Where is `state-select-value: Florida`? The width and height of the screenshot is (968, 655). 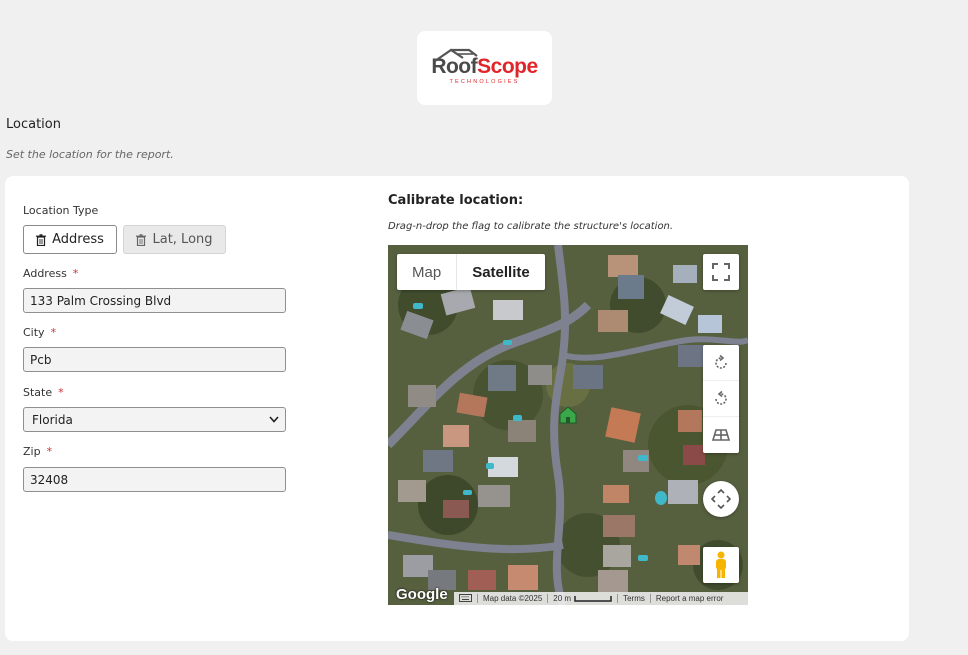
state-select-value: Florida is located at coordinates (52, 419).